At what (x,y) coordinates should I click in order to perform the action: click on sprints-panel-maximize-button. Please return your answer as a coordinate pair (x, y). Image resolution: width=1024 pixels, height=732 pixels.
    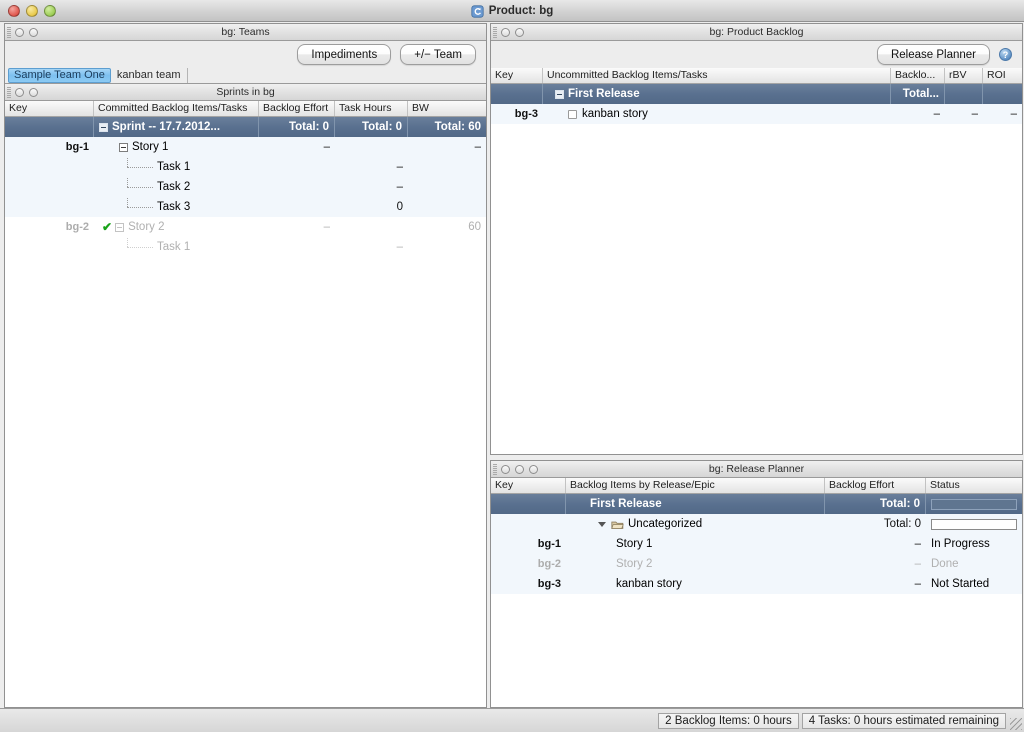
    Looking at the image, I should click on (33, 92).